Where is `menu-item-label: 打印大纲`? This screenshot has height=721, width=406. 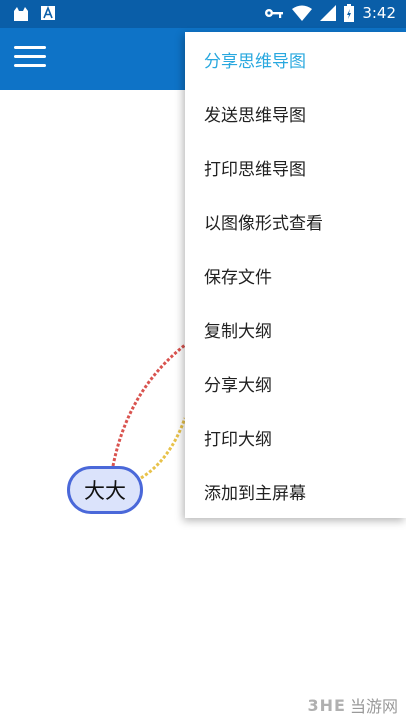
menu-item-label: 打印大纲 is located at coordinates (238, 439).